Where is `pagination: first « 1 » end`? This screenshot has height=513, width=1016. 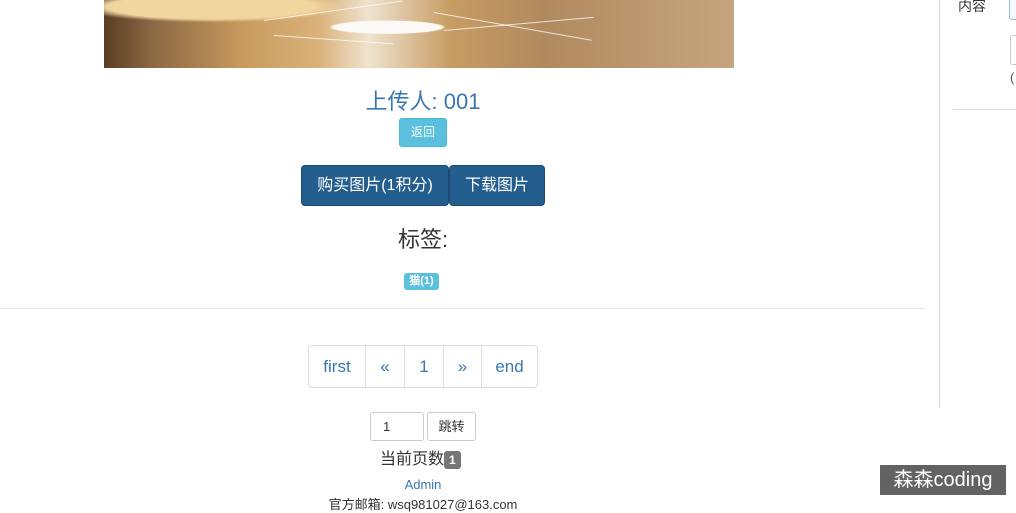
pagination: first « 1 » end is located at coordinates (423, 366).